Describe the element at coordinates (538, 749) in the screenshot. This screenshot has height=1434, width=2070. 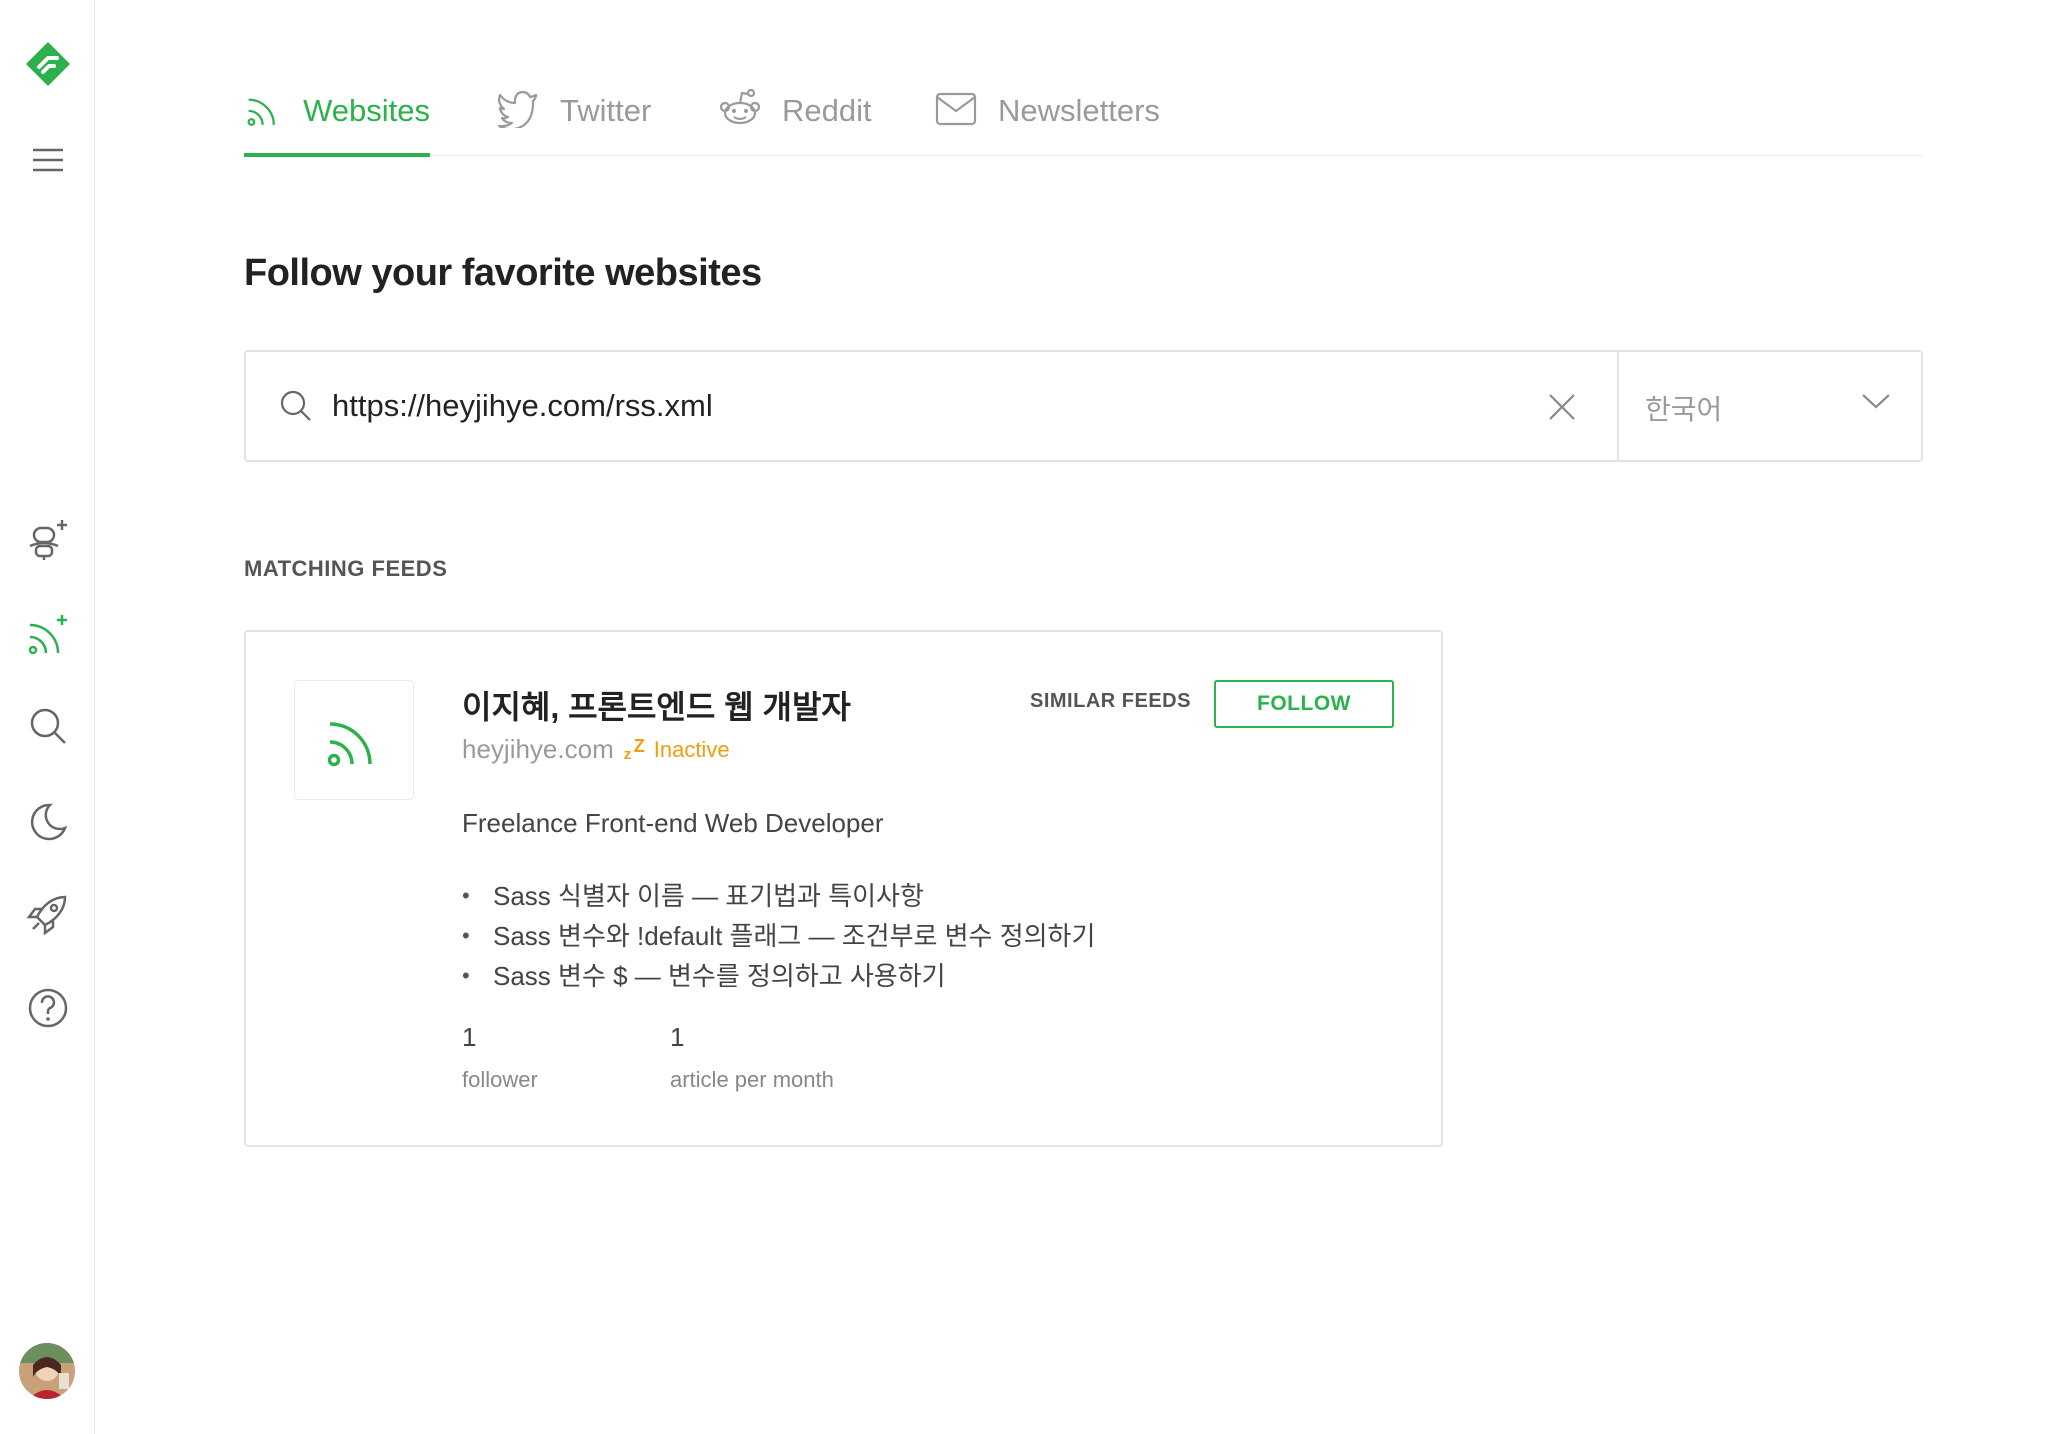
I see `feed-domain: heyjihye.com` at that location.